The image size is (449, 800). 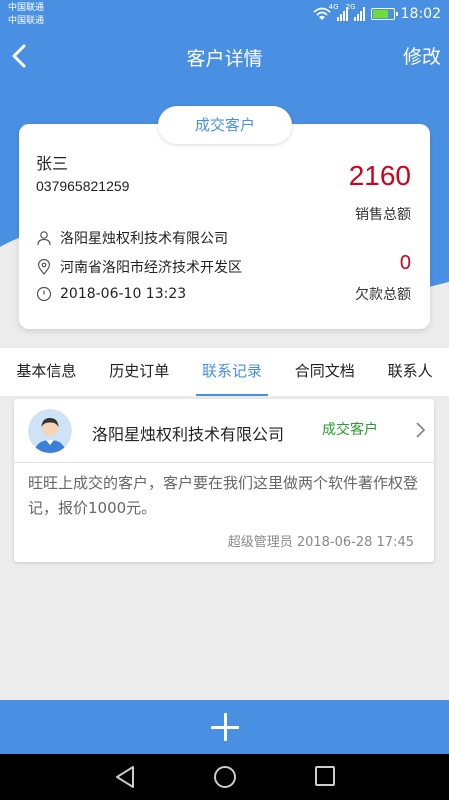 I want to click on address-row: 河南省洛阳市经济技术开发区, so click(x=139, y=267).